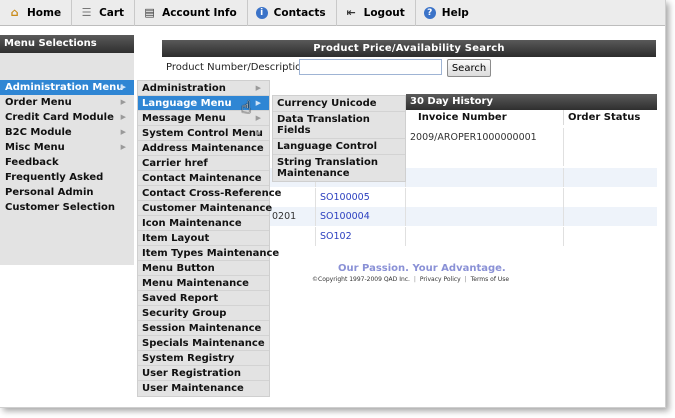 This screenshot has height=418, width=675. Describe the element at coordinates (203, 388) in the screenshot. I see `menu-item-user-maintenance: User Maintenance` at that location.